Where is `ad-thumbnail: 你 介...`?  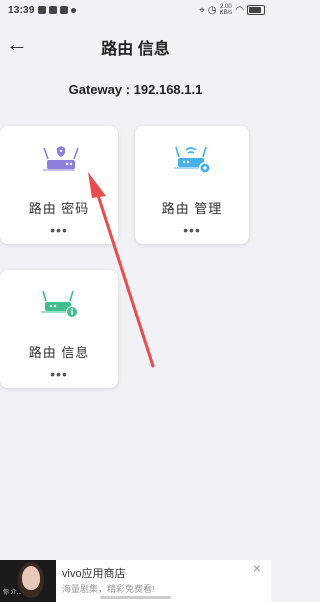
ad-thumbnail: 你 介... is located at coordinates (28, 581).